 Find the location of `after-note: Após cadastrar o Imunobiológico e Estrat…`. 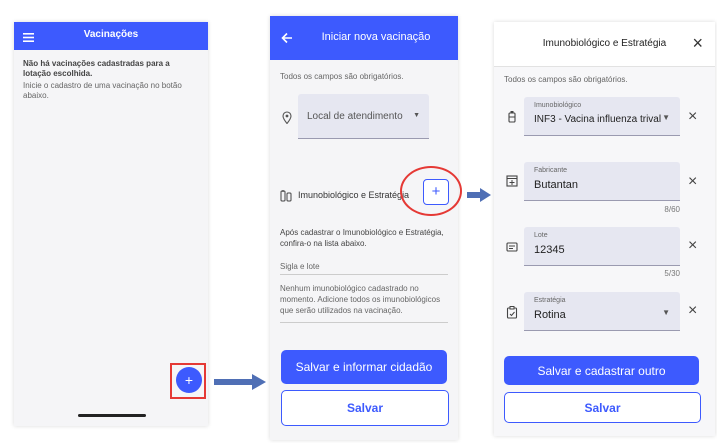

after-note: Após cadastrar o Imunobiológico e Estrat… is located at coordinates (362, 238).